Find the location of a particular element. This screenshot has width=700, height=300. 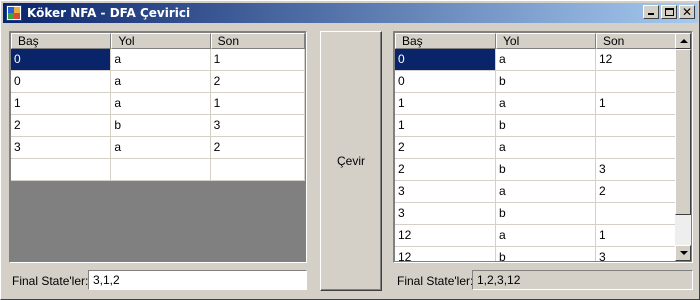

scroll-down-button is located at coordinates (683, 253).